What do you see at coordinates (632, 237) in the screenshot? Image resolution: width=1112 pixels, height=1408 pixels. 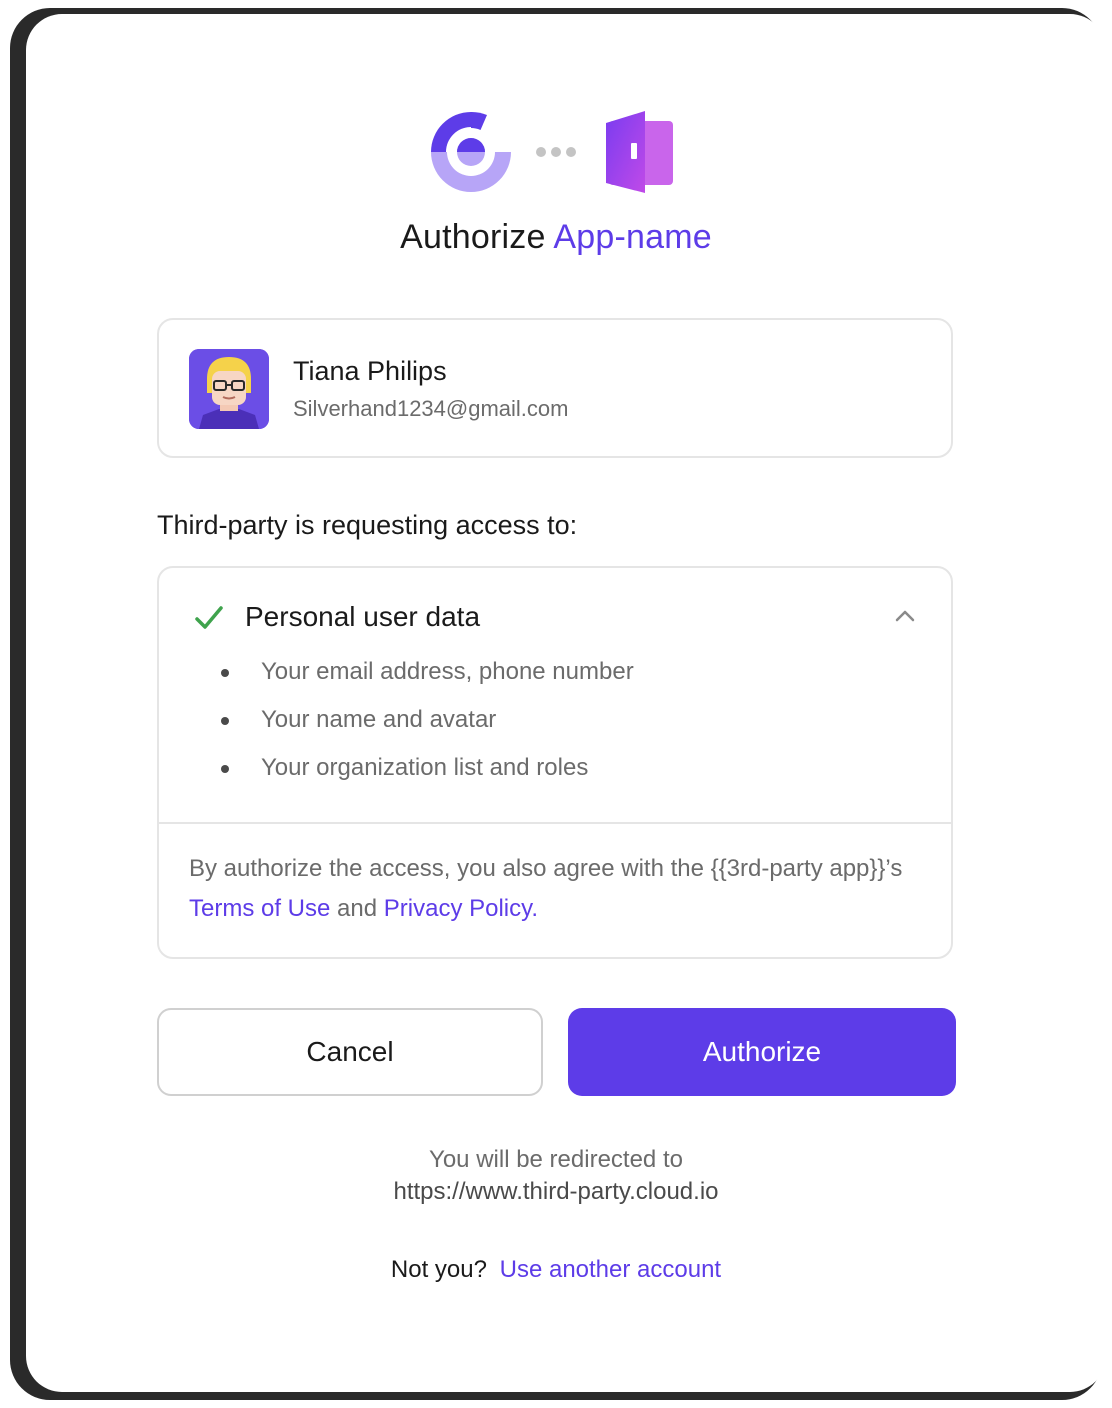 I see `app-name: App-name` at bounding box center [632, 237].